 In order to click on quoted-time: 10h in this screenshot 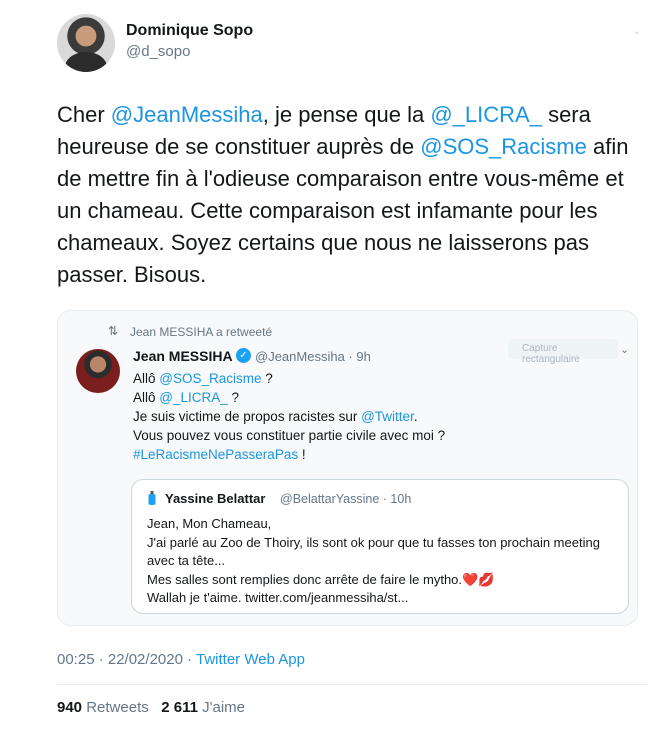, I will do `click(400, 499)`.